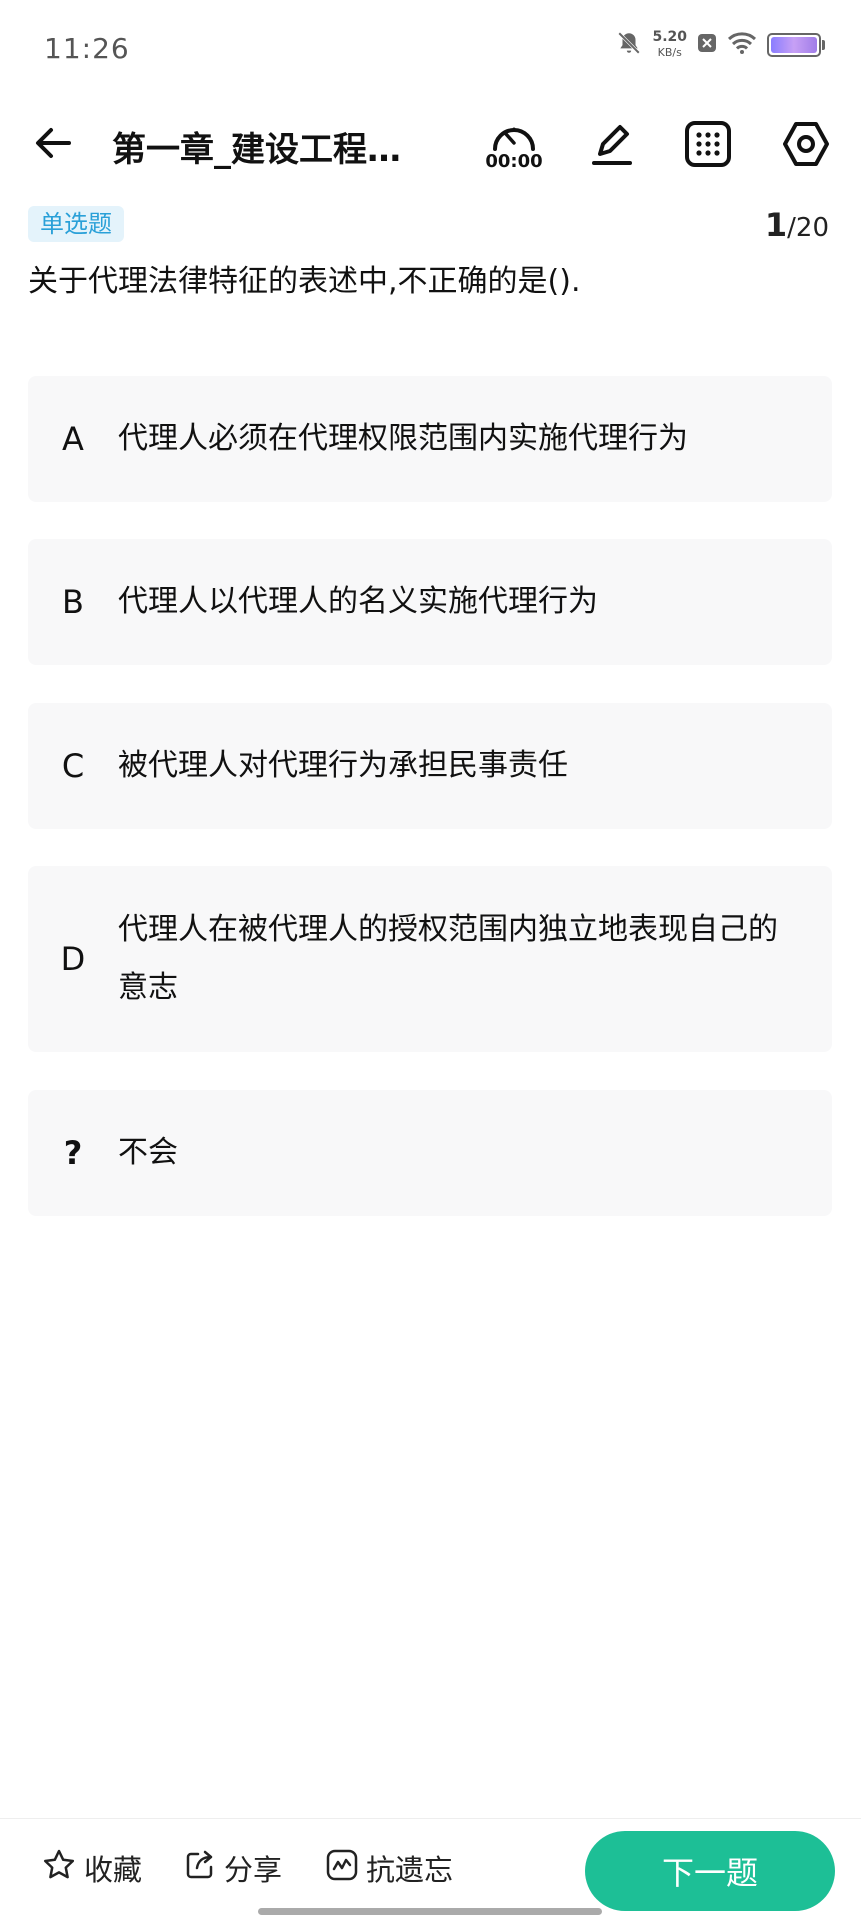 This screenshot has height=1921, width=861. Describe the element at coordinates (358, 601) in the screenshot. I see `option-text: 代理人以代理人的名义实施代理行为` at that location.